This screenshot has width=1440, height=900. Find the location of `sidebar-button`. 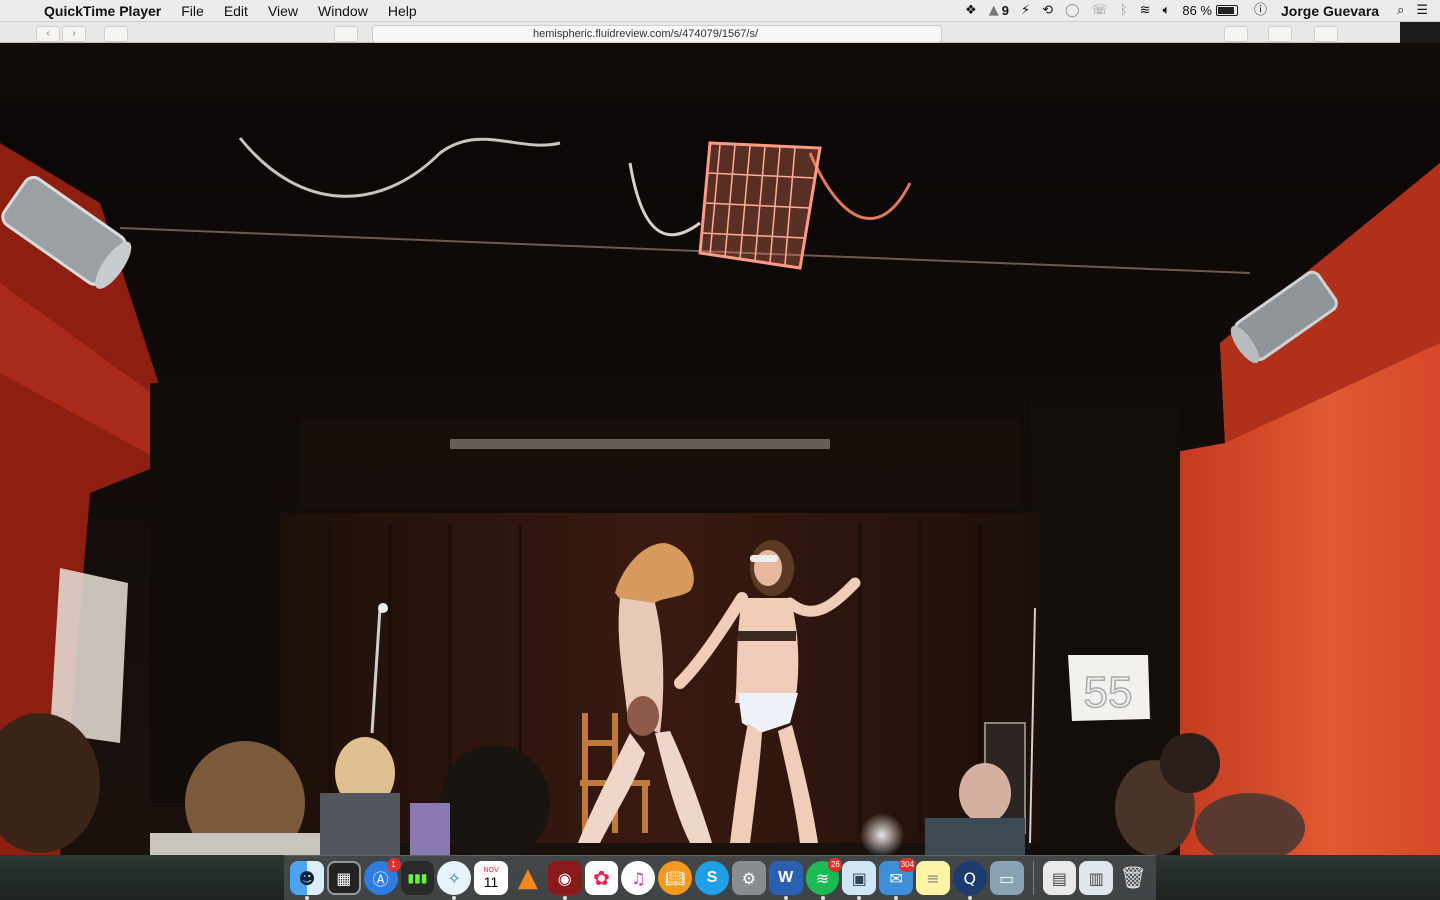

sidebar-button is located at coordinates (116, 34).